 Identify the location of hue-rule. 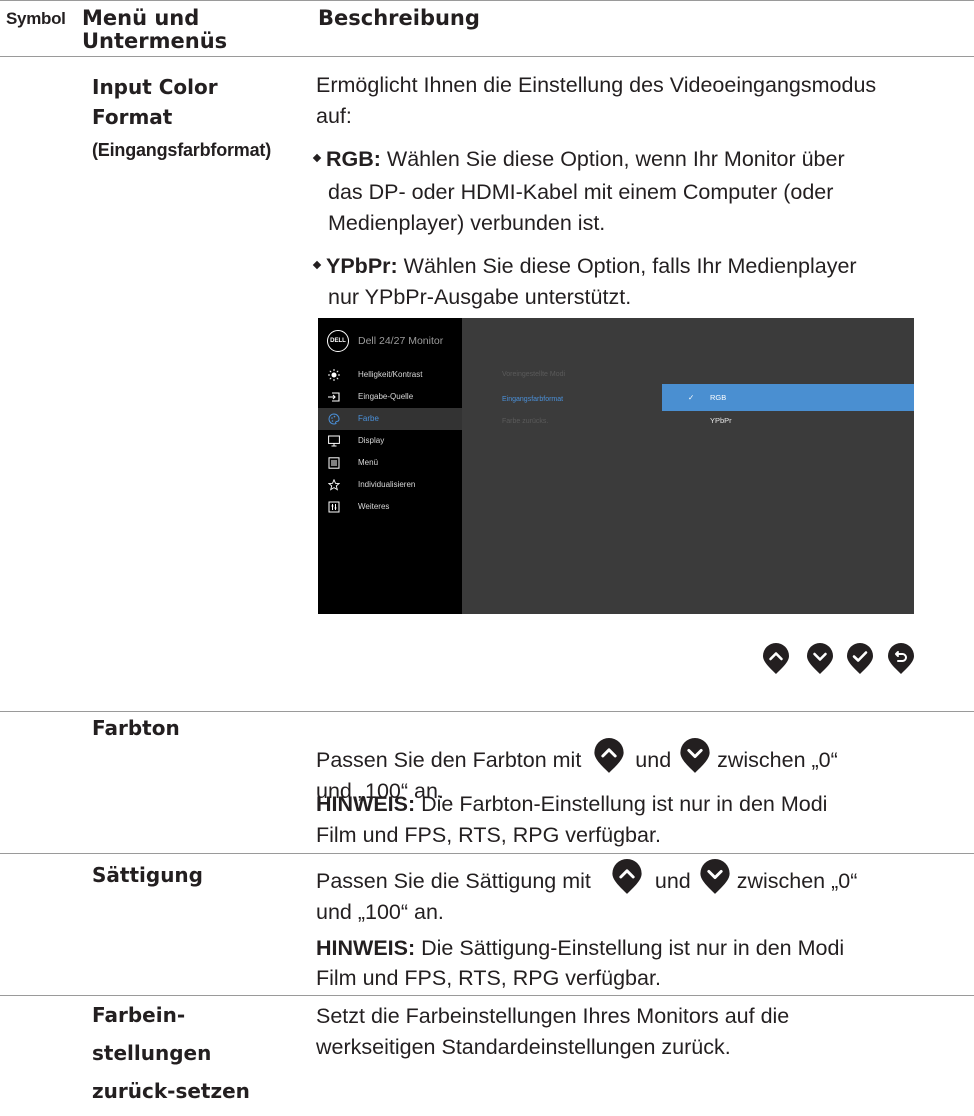
(487, 853).